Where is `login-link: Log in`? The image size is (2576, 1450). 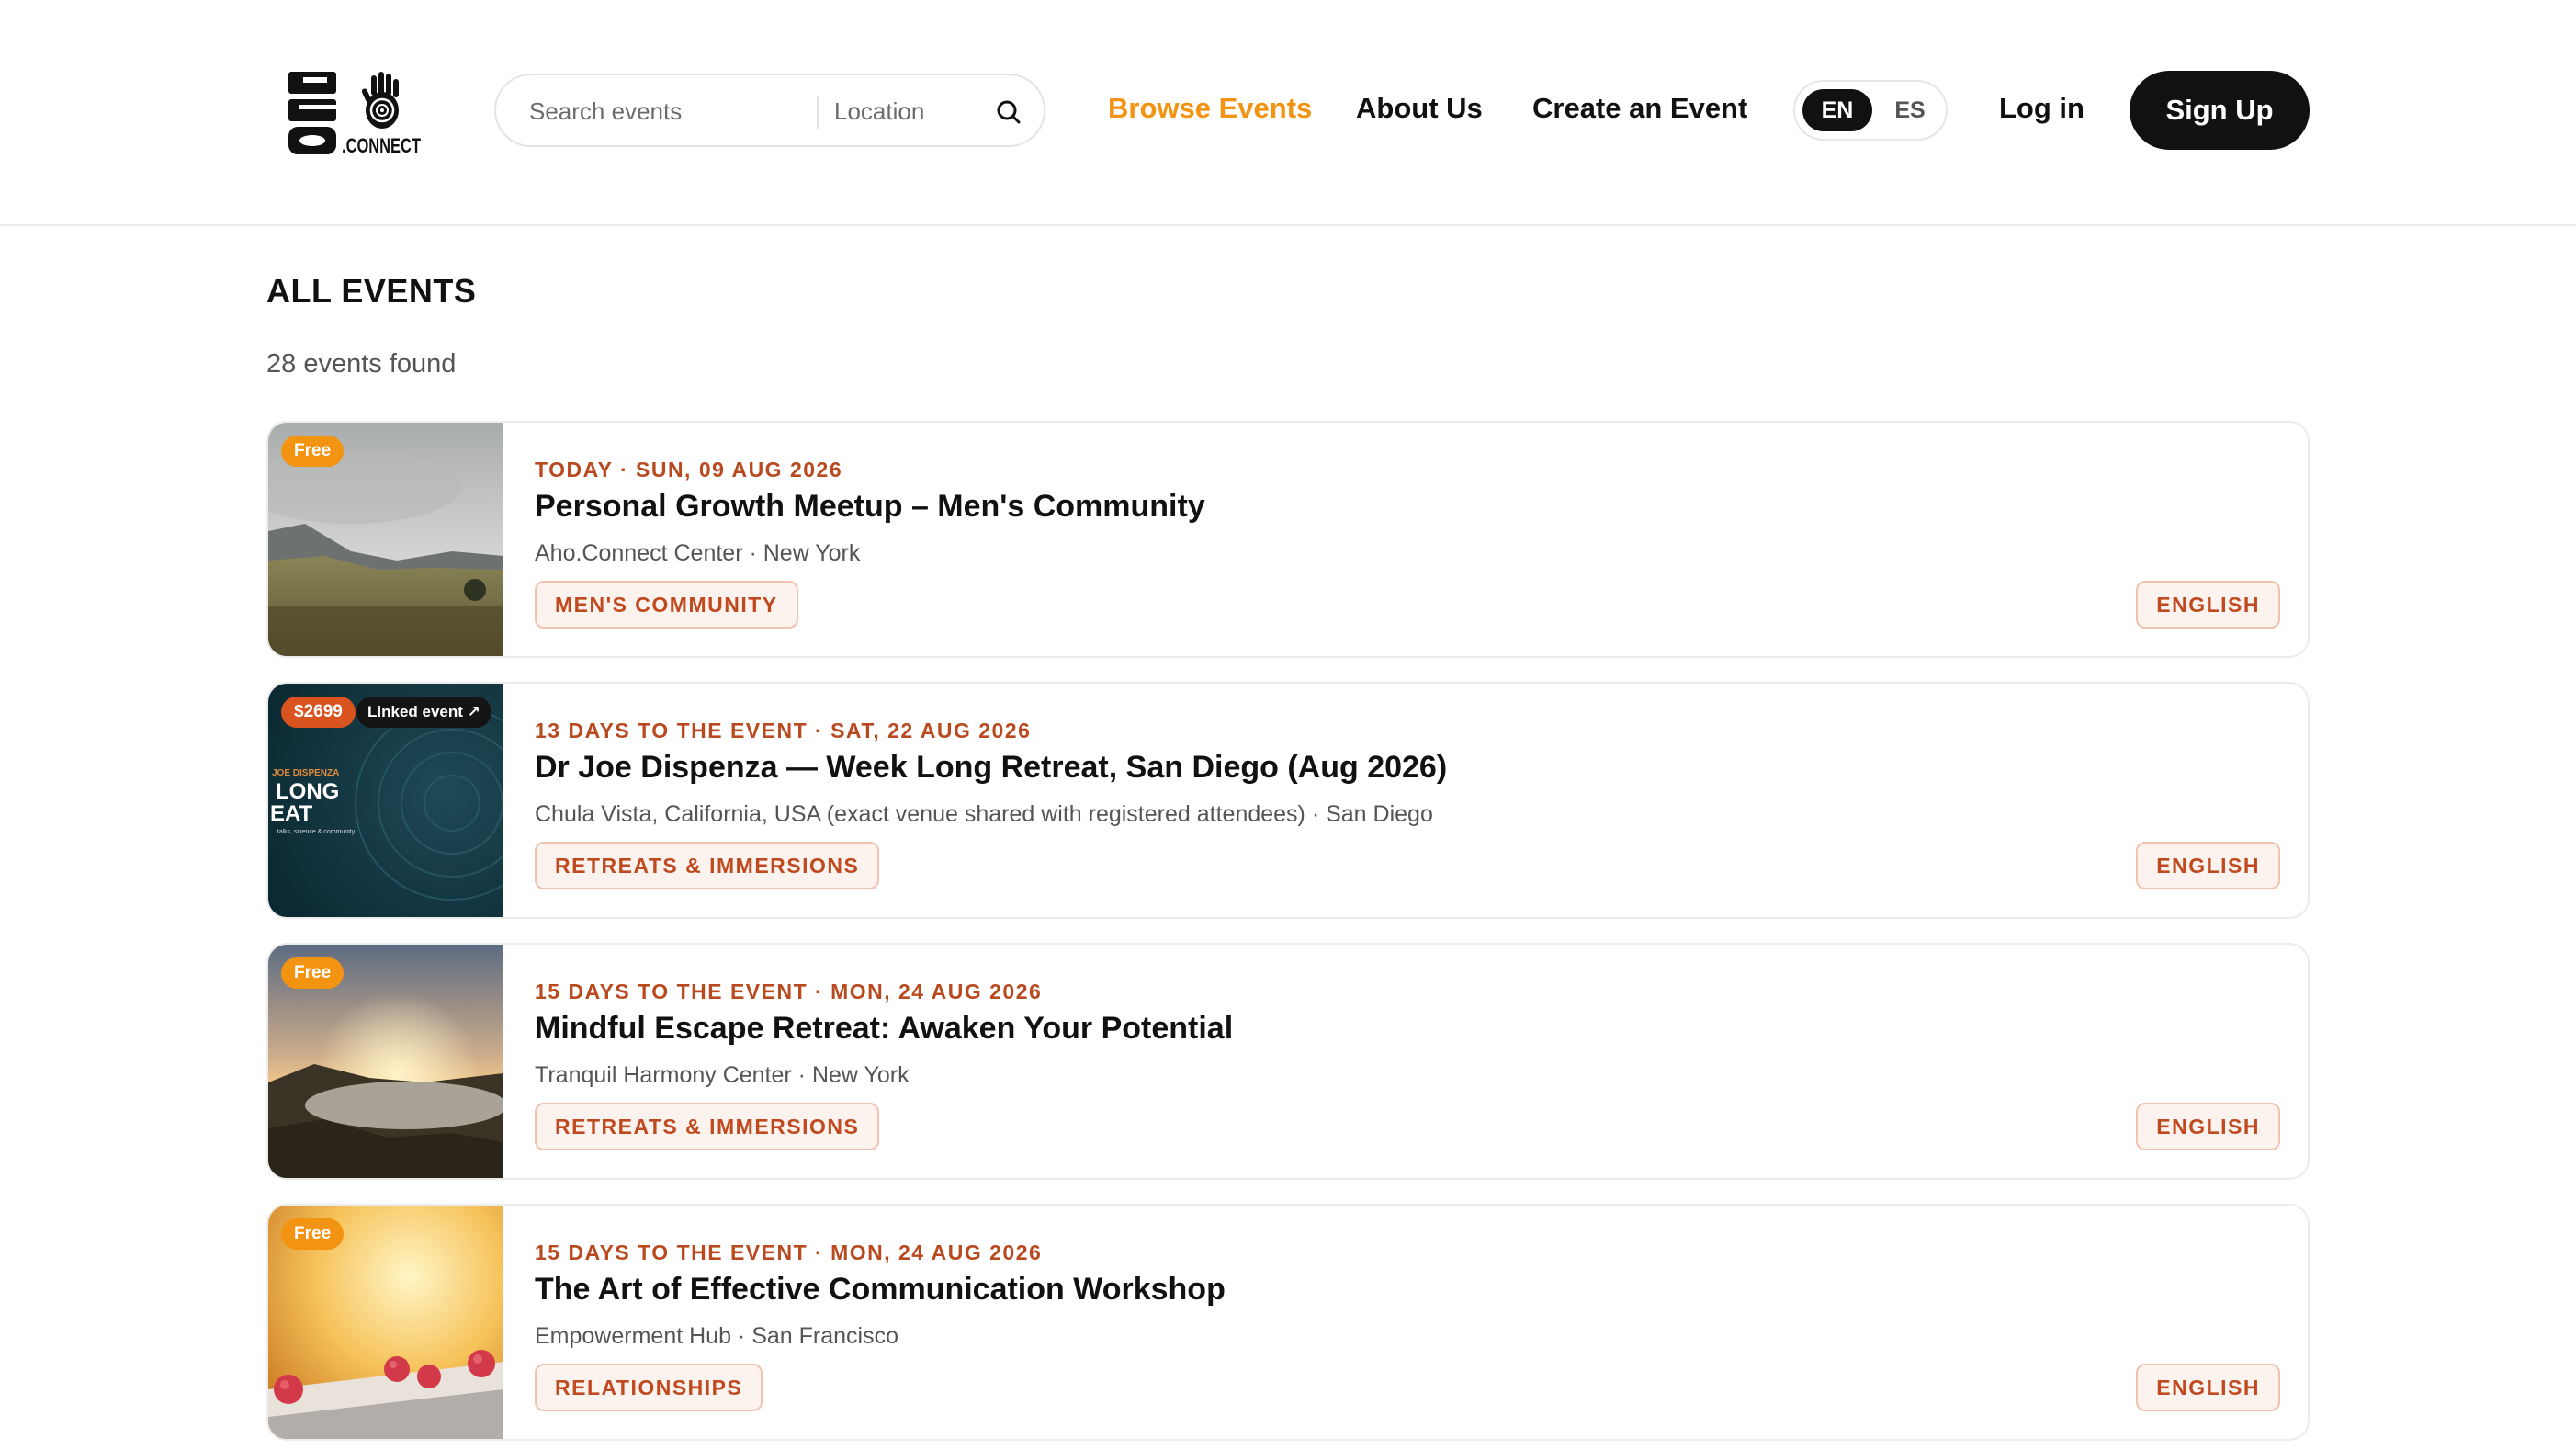
login-link: Log in is located at coordinates (2042, 108).